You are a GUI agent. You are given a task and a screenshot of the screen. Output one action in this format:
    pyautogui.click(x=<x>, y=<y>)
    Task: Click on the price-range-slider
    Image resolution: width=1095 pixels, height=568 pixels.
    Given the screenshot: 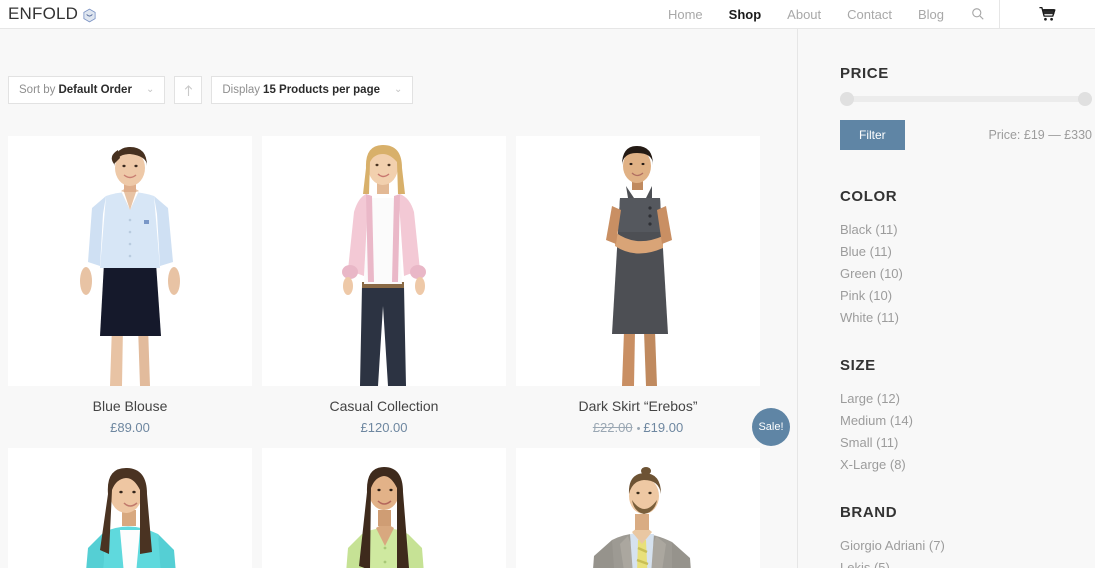 What is the action you would take?
    pyautogui.click(x=966, y=99)
    